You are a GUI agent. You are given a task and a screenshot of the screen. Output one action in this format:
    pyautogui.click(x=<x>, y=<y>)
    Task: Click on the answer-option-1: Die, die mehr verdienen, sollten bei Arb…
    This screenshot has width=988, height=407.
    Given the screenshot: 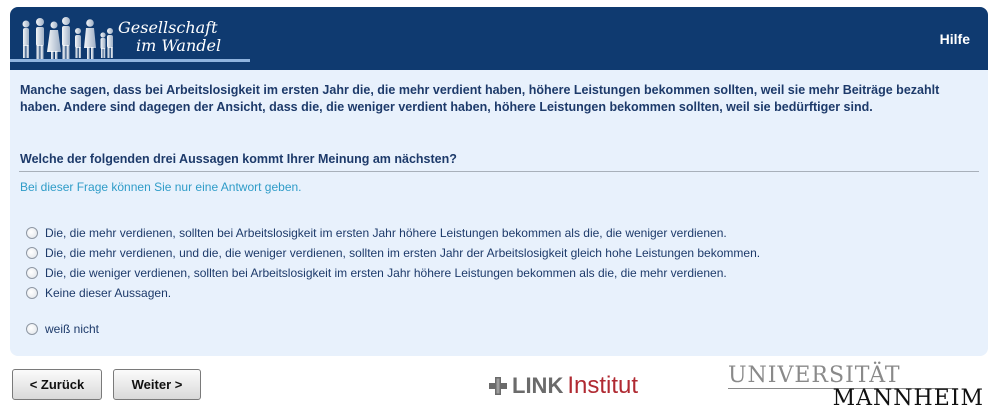 What is the action you would take?
    pyautogui.click(x=393, y=233)
    